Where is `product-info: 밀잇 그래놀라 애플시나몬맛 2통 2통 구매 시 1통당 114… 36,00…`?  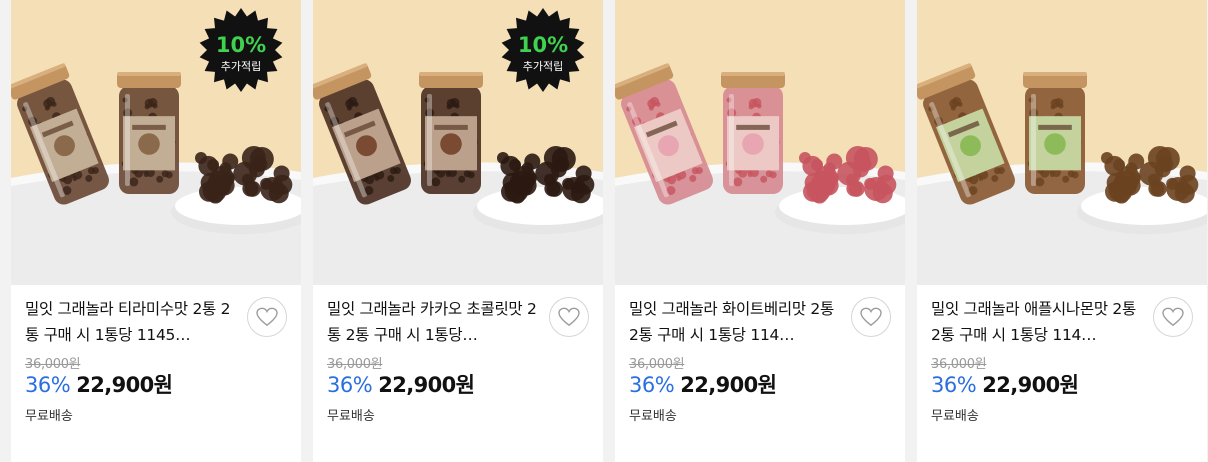 product-info: 밀잇 그래놀라 애플시나몬맛 2통 2통 구매 시 1통당 114… 36,00… is located at coordinates (1062, 373).